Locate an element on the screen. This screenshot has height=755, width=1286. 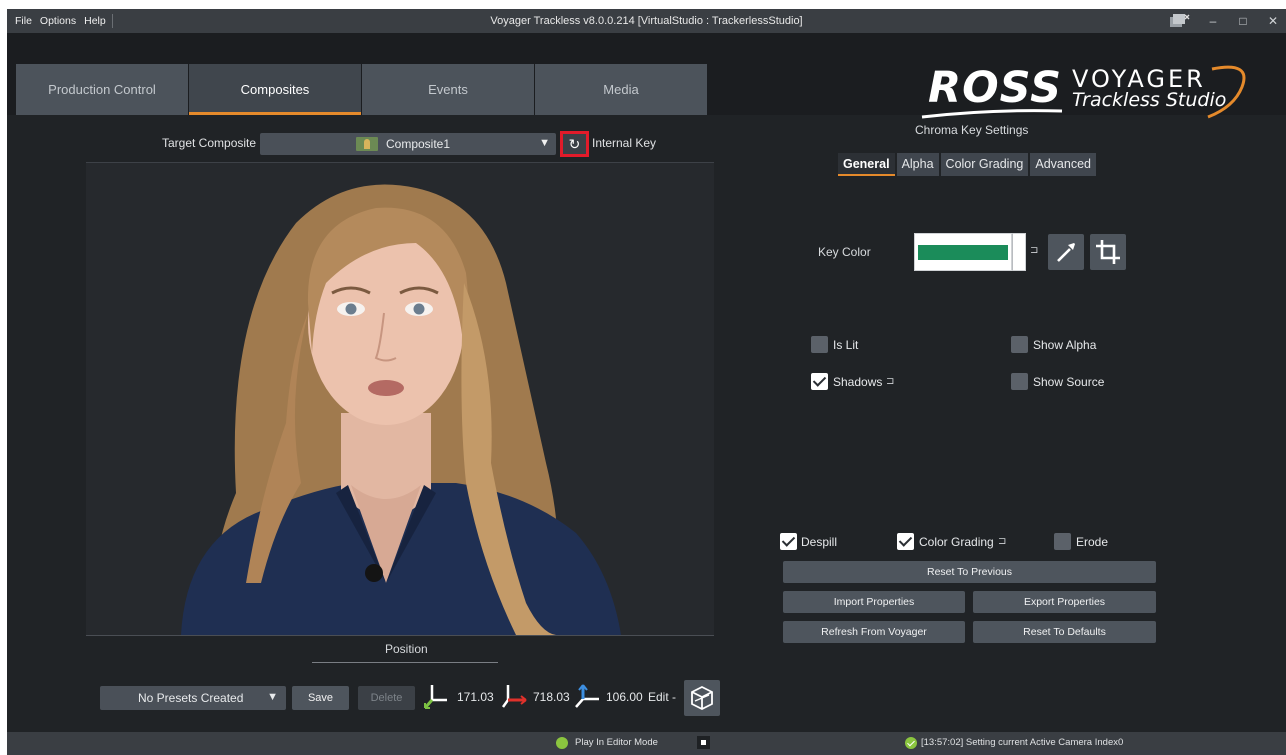
position-z-value: 106.00 is located at coordinates (624, 697).